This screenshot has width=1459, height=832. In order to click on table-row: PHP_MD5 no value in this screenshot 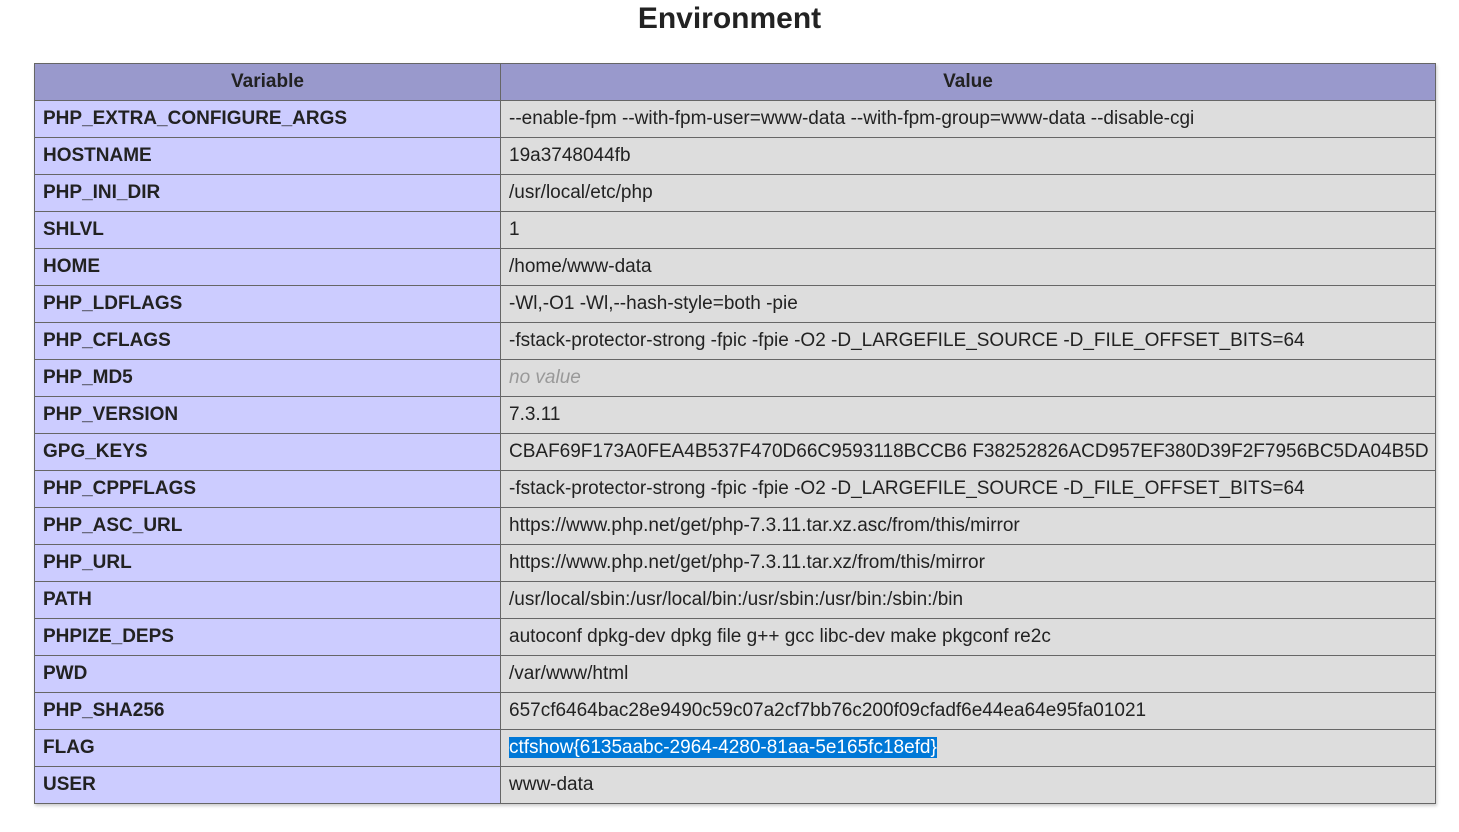, I will do `click(735, 378)`.